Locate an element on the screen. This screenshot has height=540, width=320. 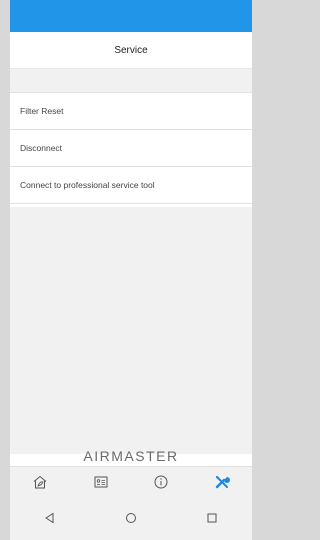
page-title: Service is located at coordinates (131, 50).